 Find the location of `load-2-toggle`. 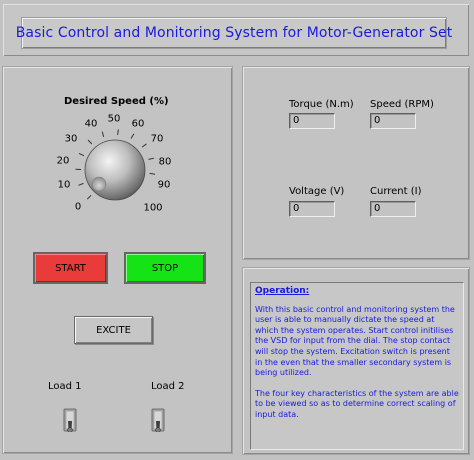

load-2-toggle is located at coordinates (158, 419).